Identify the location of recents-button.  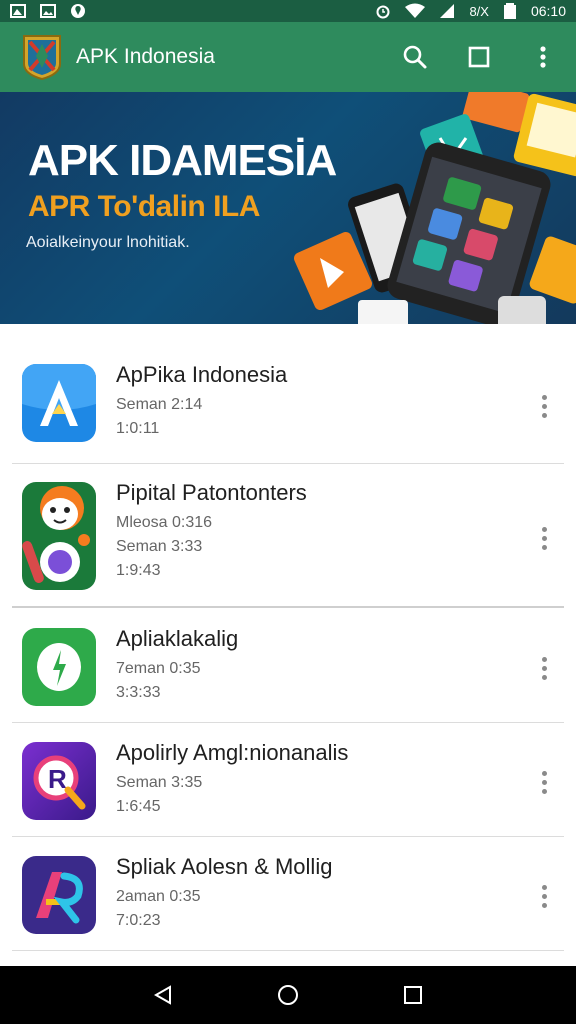
(413, 995).